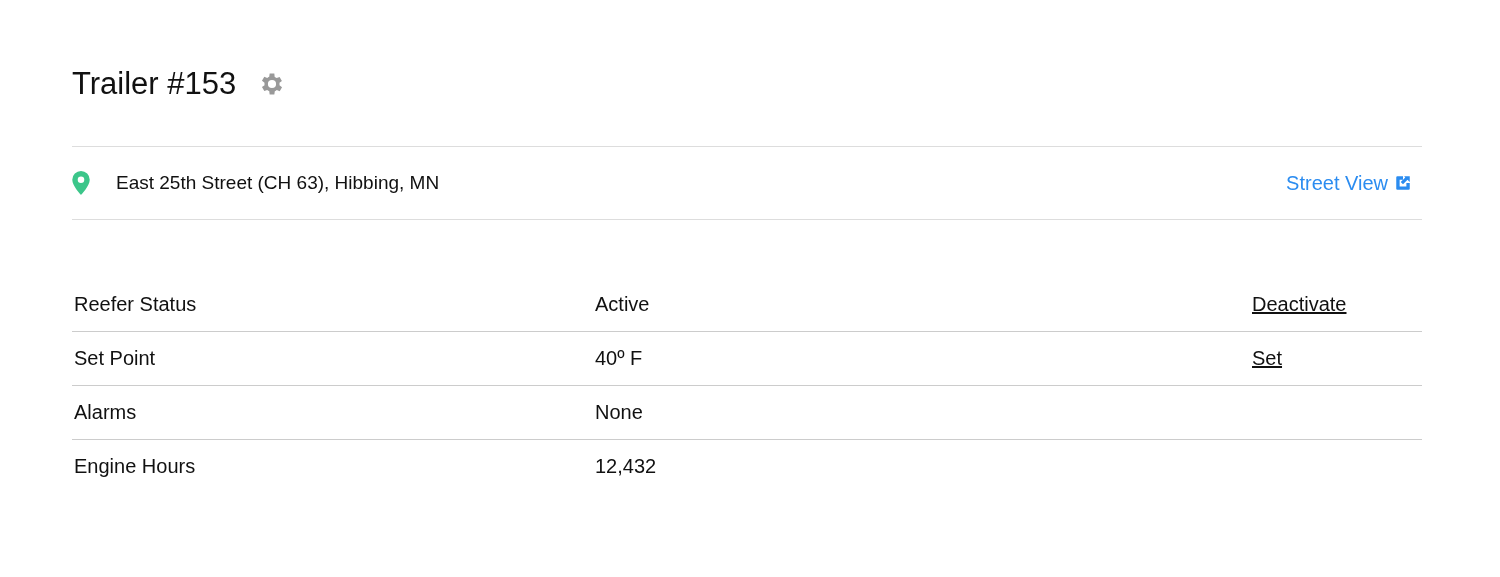 The height and width of the screenshot is (577, 1500). What do you see at coordinates (135, 466) in the screenshot?
I see `row-label: Engine Hours` at bounding box center [135, 466].